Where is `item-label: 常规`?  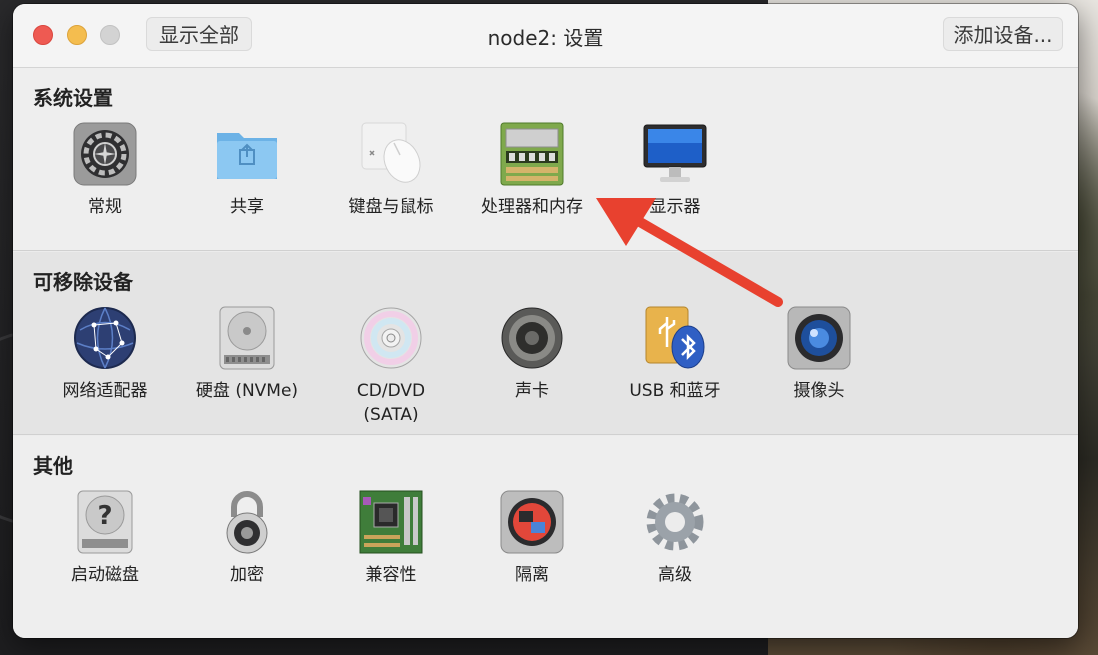
item-label: 常规 is located at coordinates (105, 207).